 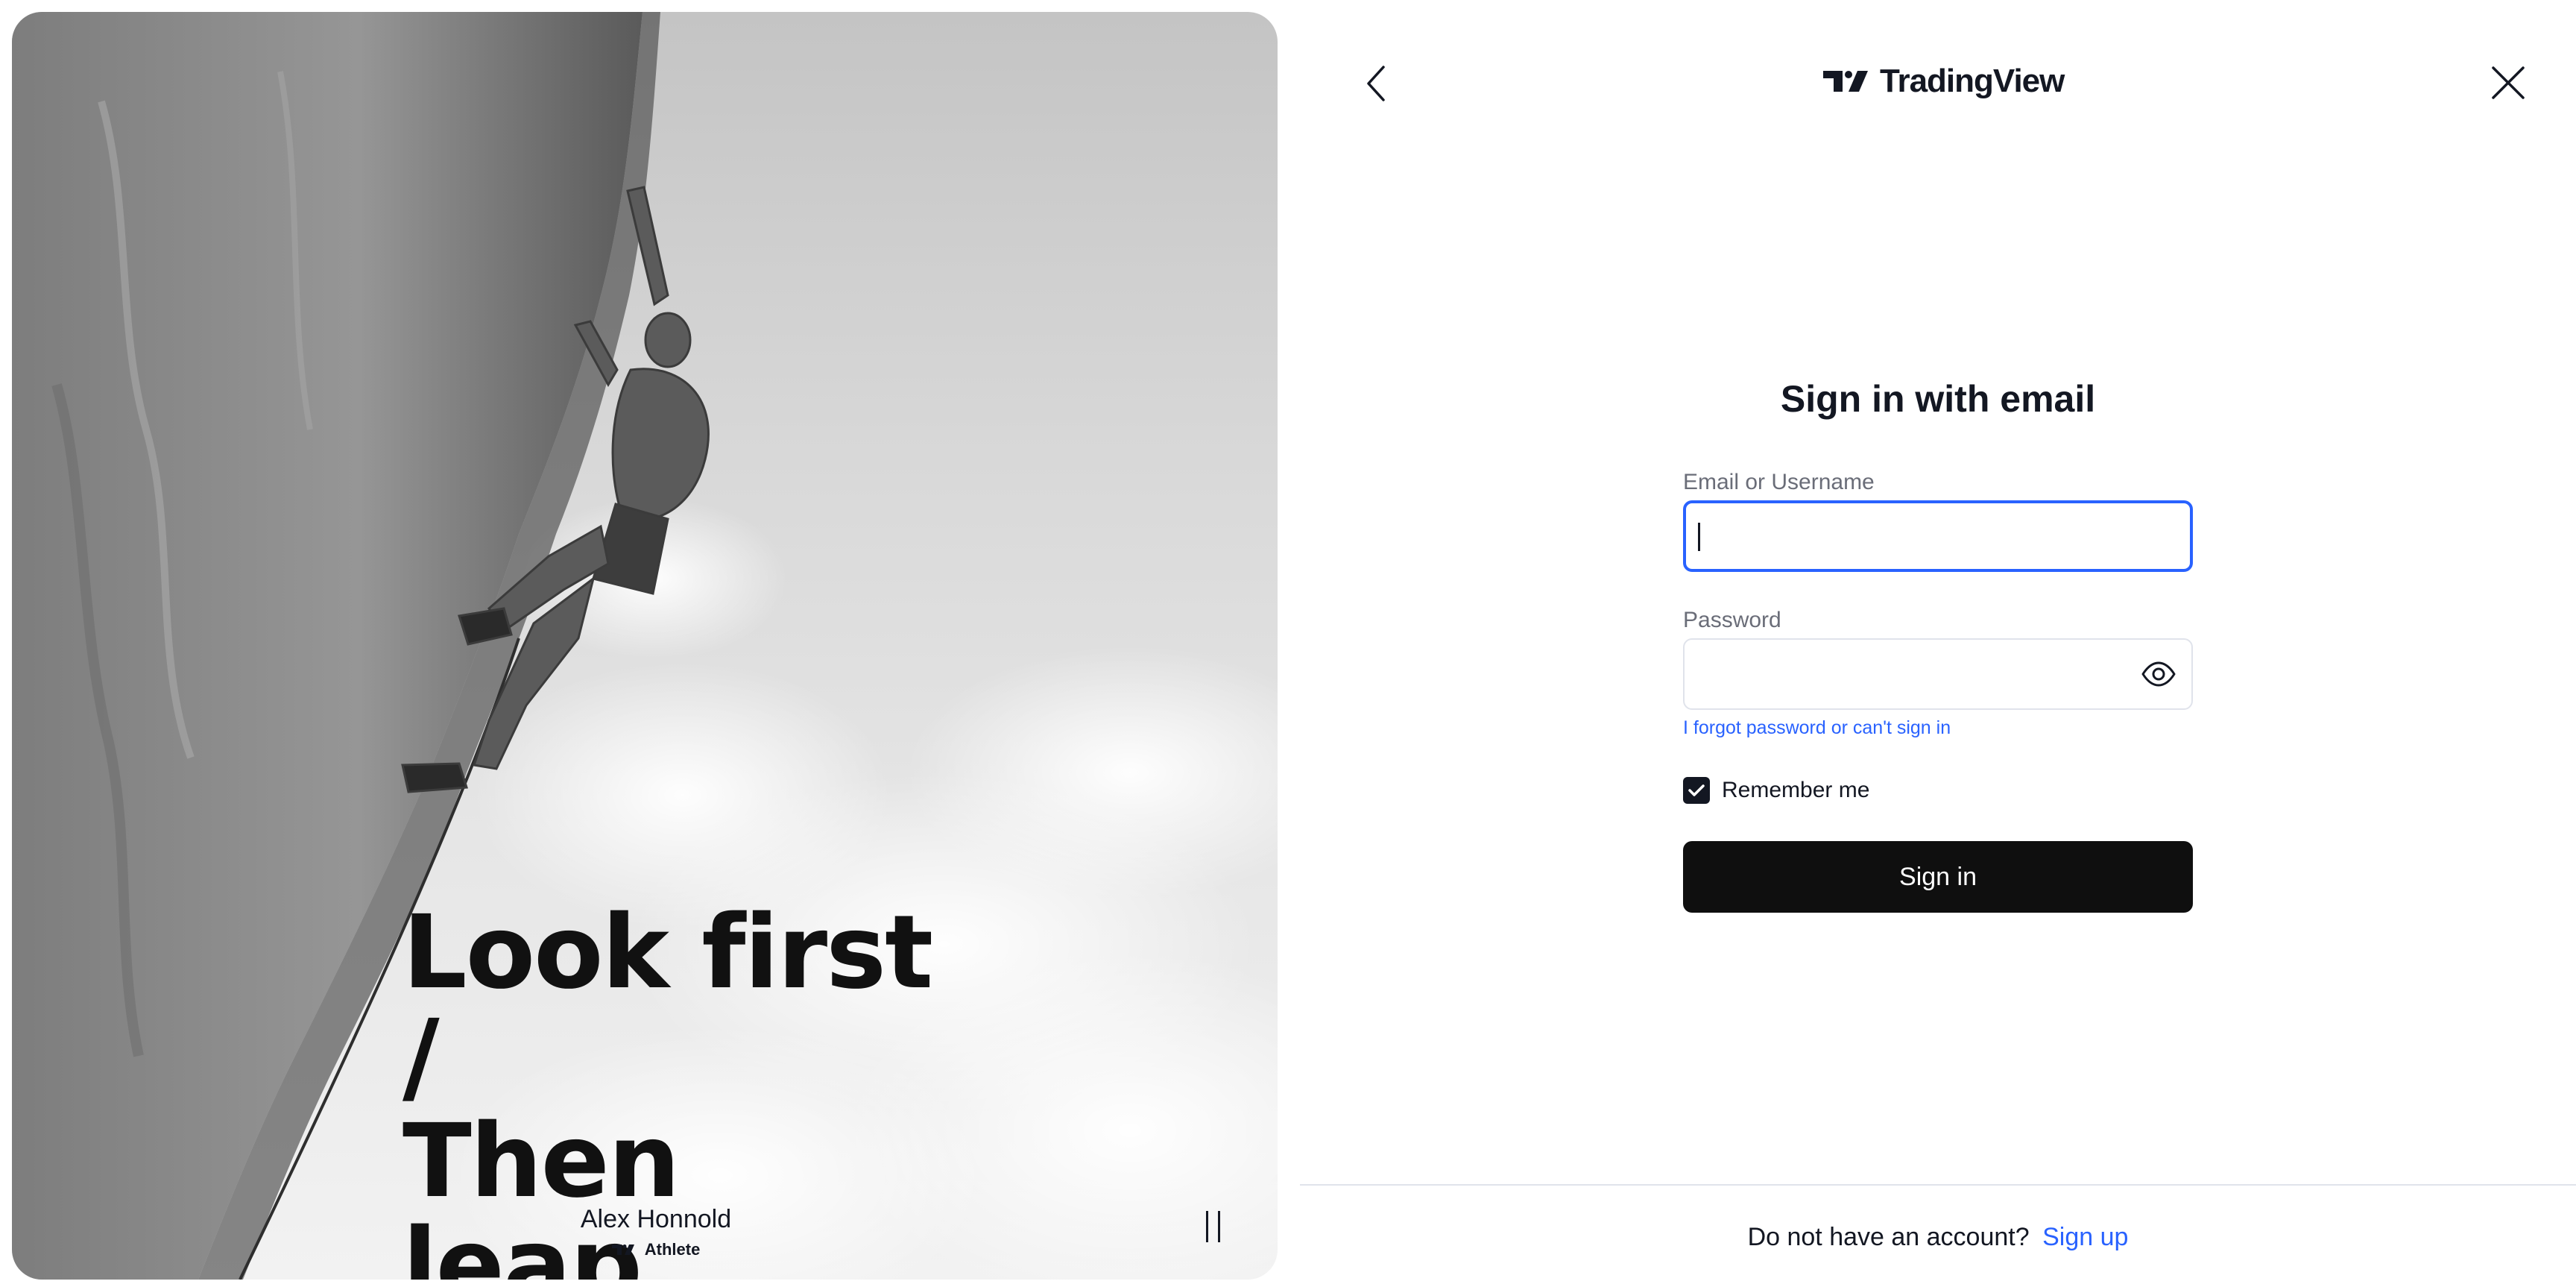 I want to click on brand-logo: TradingView, so click(x=1944, y=81).